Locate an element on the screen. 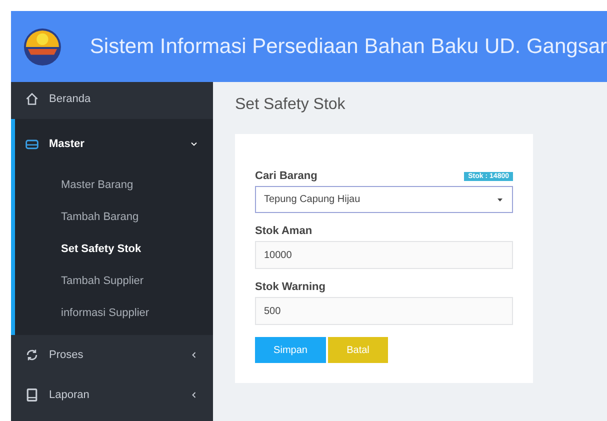 This screenshot has width=607, height=421. submenu-item: informasi Supplier is located at coordinates (137, 313).